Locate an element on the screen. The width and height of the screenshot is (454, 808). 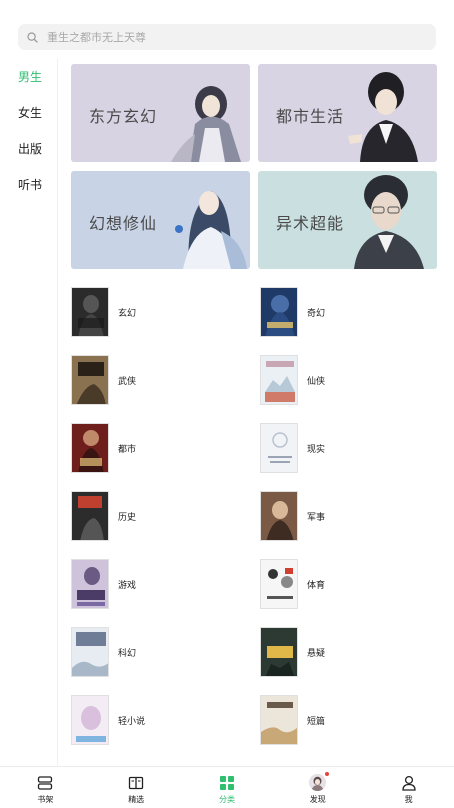
tab-label: 分类 is located at coordinates (226, 799).